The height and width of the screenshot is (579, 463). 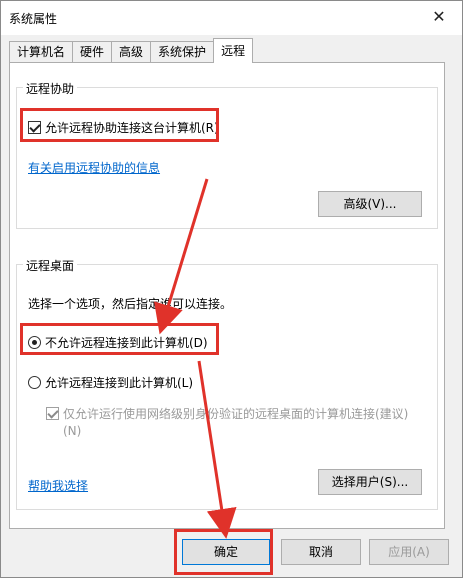 What do you see at coordinates (181, 256) in the screenshot?
I see `arrow-to-deny-option` at bounding box center [181, 256].